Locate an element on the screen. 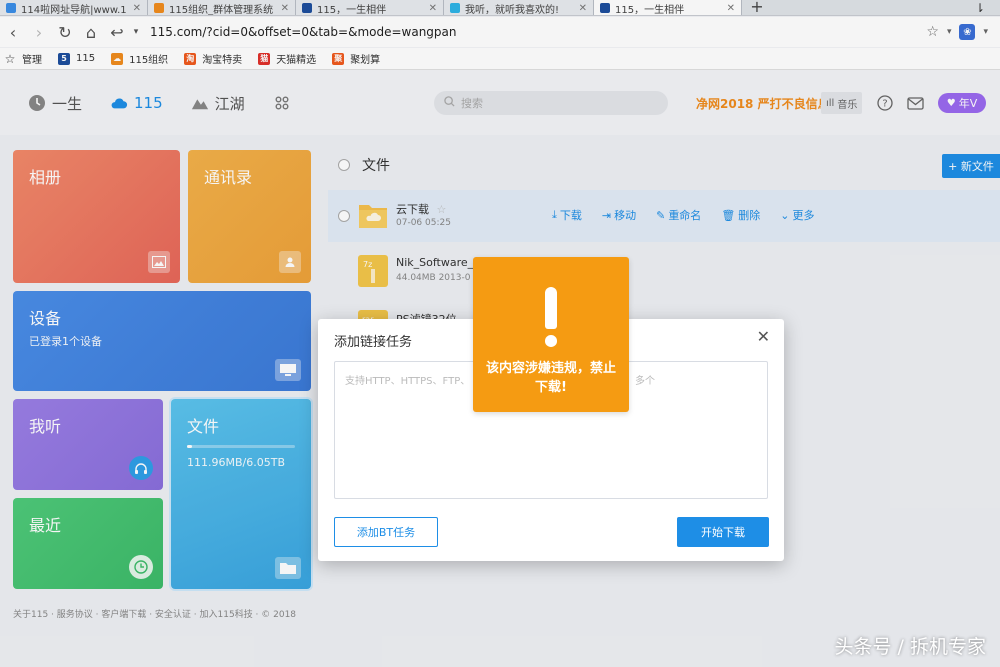 The image size is (1000, 667). dialog-title: 添加链接任务 is located at coordinates (373, 342).